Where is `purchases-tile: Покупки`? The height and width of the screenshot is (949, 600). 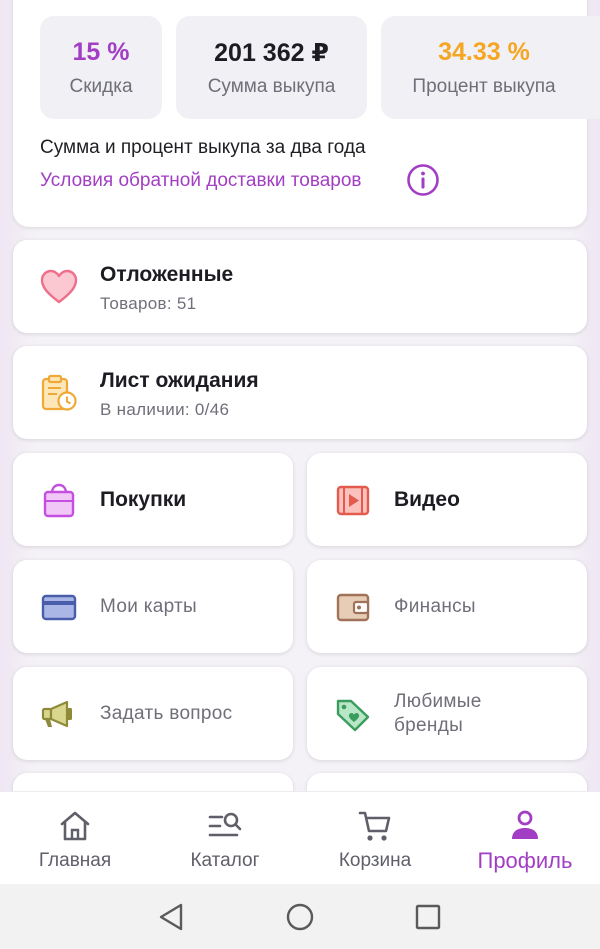
purchases-tile: Покупки is located at coordinates (153, 499).